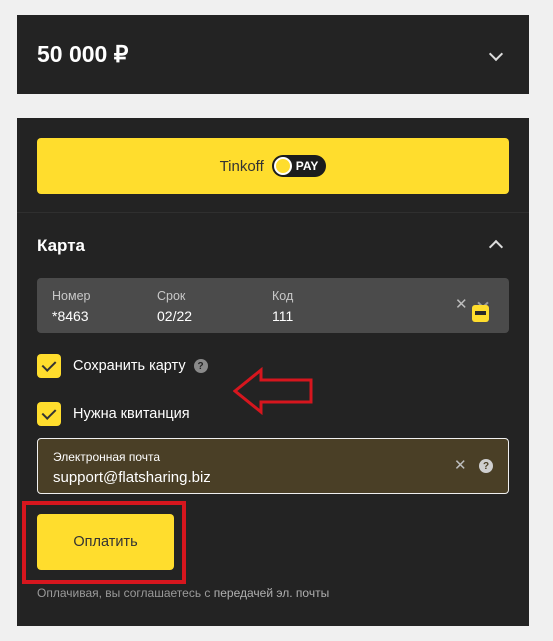  I want to click on tinkoff-pay-badge: PAY, so click(299, 166).